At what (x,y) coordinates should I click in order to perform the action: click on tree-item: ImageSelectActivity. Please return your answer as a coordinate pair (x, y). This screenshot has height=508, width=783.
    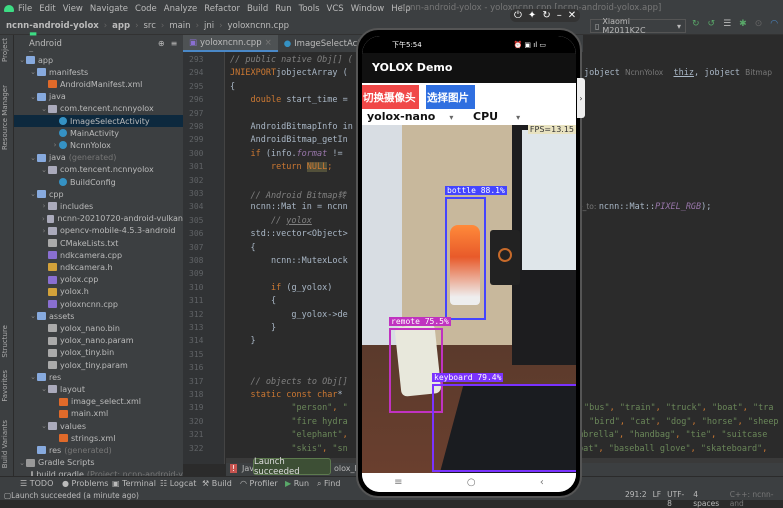
    Looking at the image, I should click on (98, 121).